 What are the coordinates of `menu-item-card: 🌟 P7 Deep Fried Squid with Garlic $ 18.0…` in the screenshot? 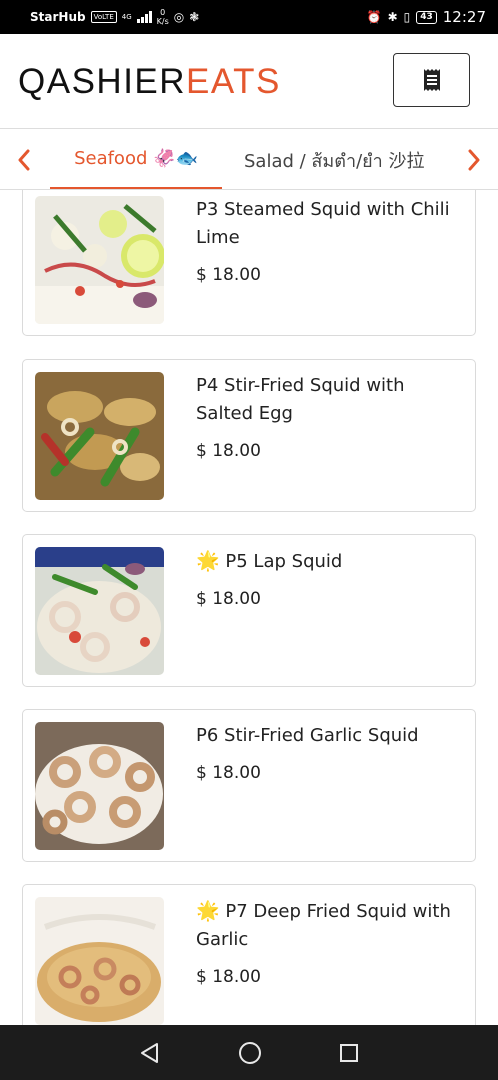 It's located at (249, 954).